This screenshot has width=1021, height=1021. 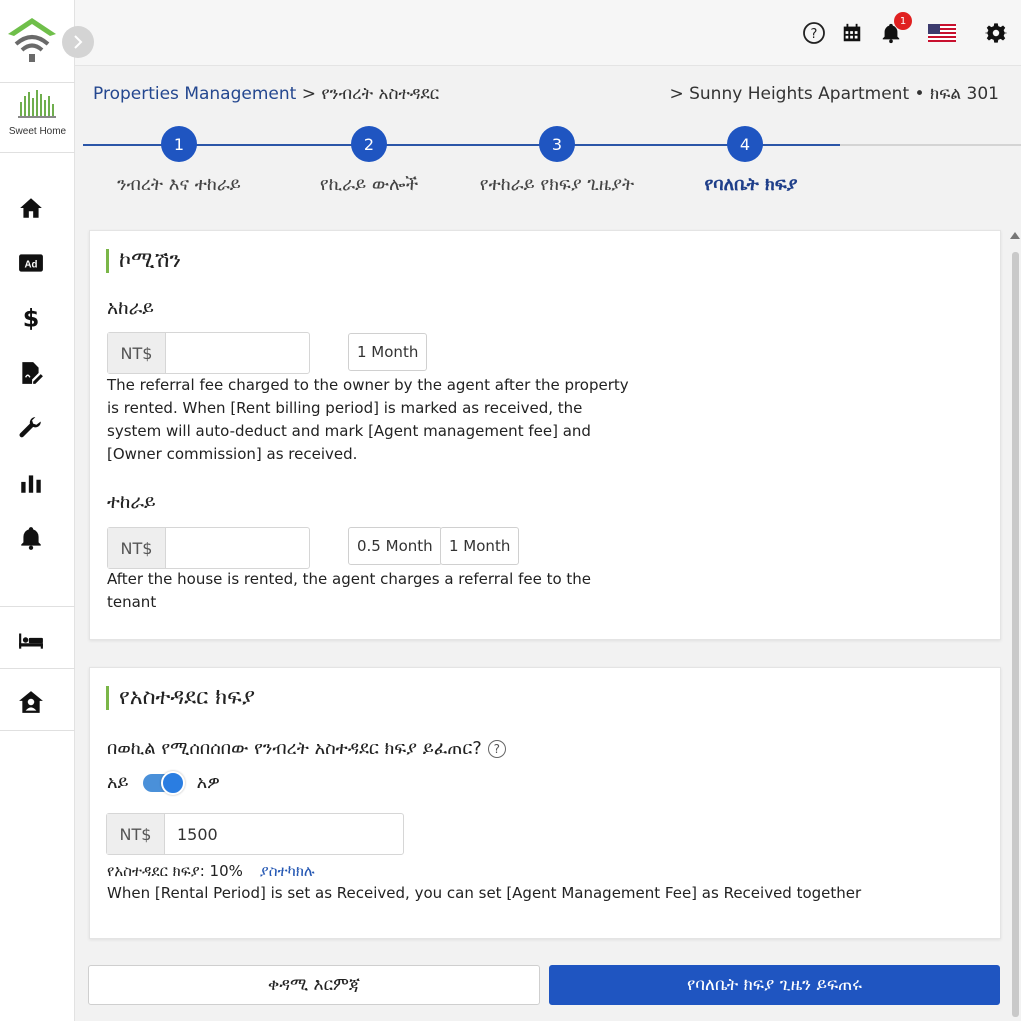 I want to click on app-logo-text: Sweet Home, so click(x=37, y=131).